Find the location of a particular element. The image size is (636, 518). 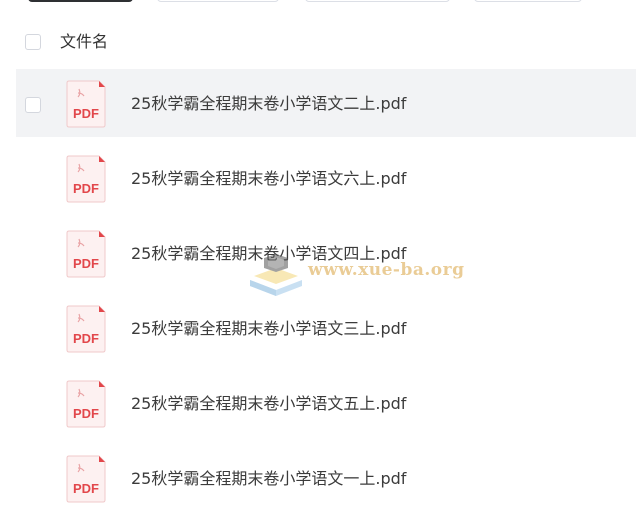

select-all-checkbox is located at coordinates (33, 42).